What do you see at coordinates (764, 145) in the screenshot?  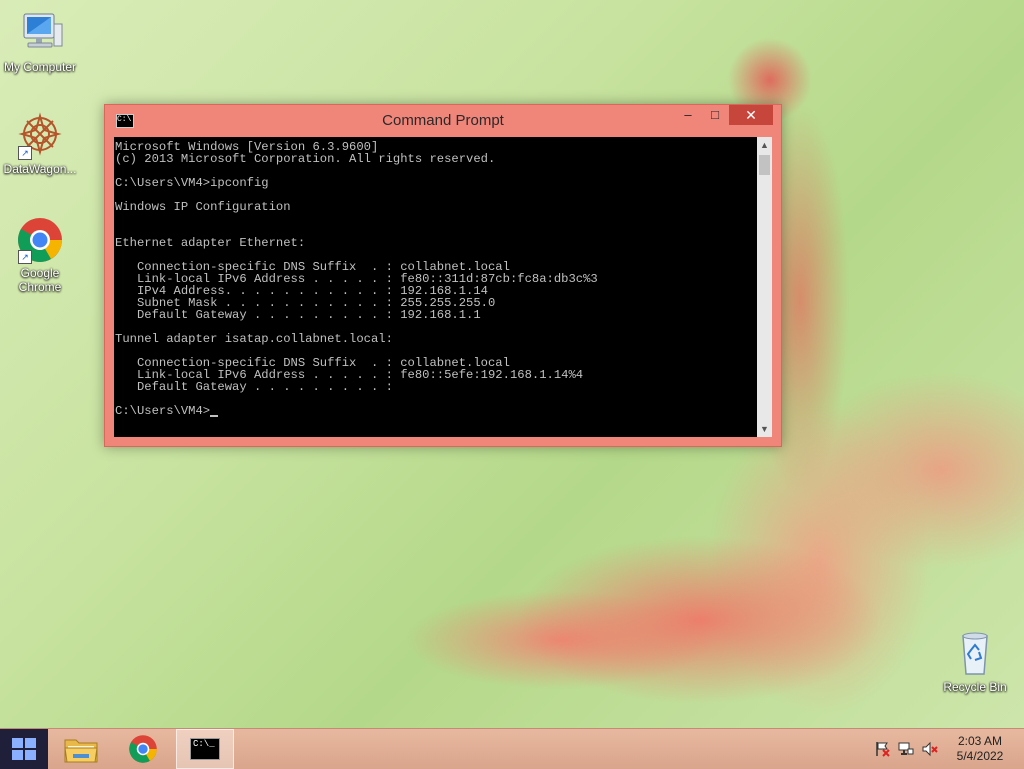 I see `scroll-up-icon: ▲` at bounding box center [764, 145].